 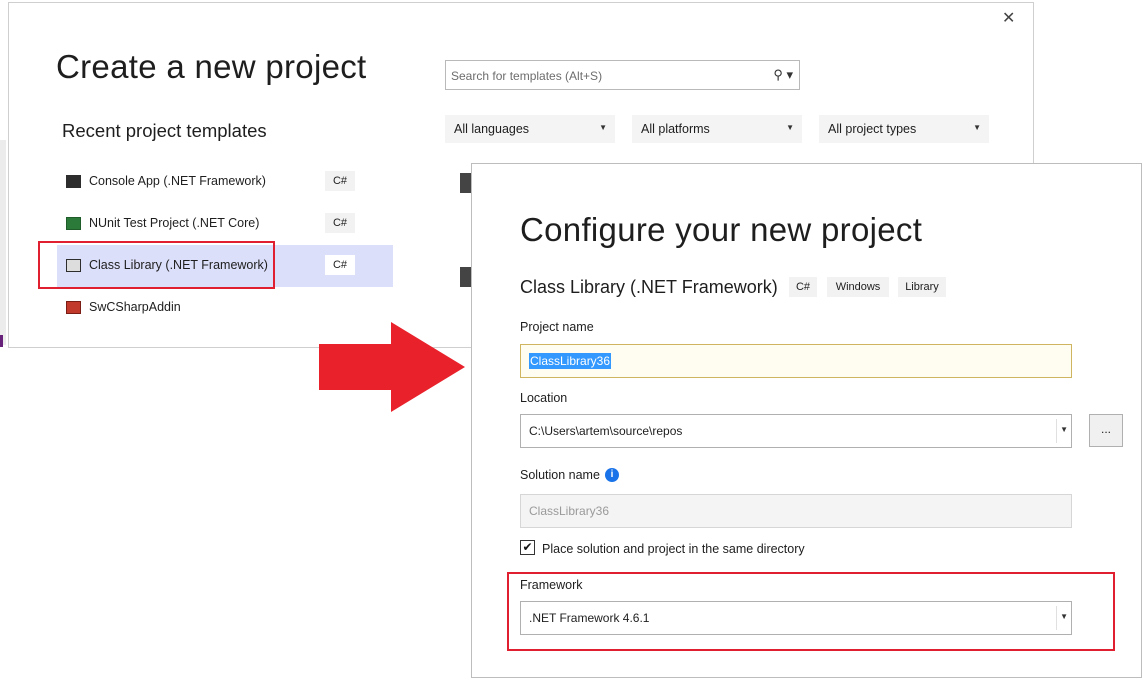 I want to click on addin-package-icon, so click(x=73, y=307).